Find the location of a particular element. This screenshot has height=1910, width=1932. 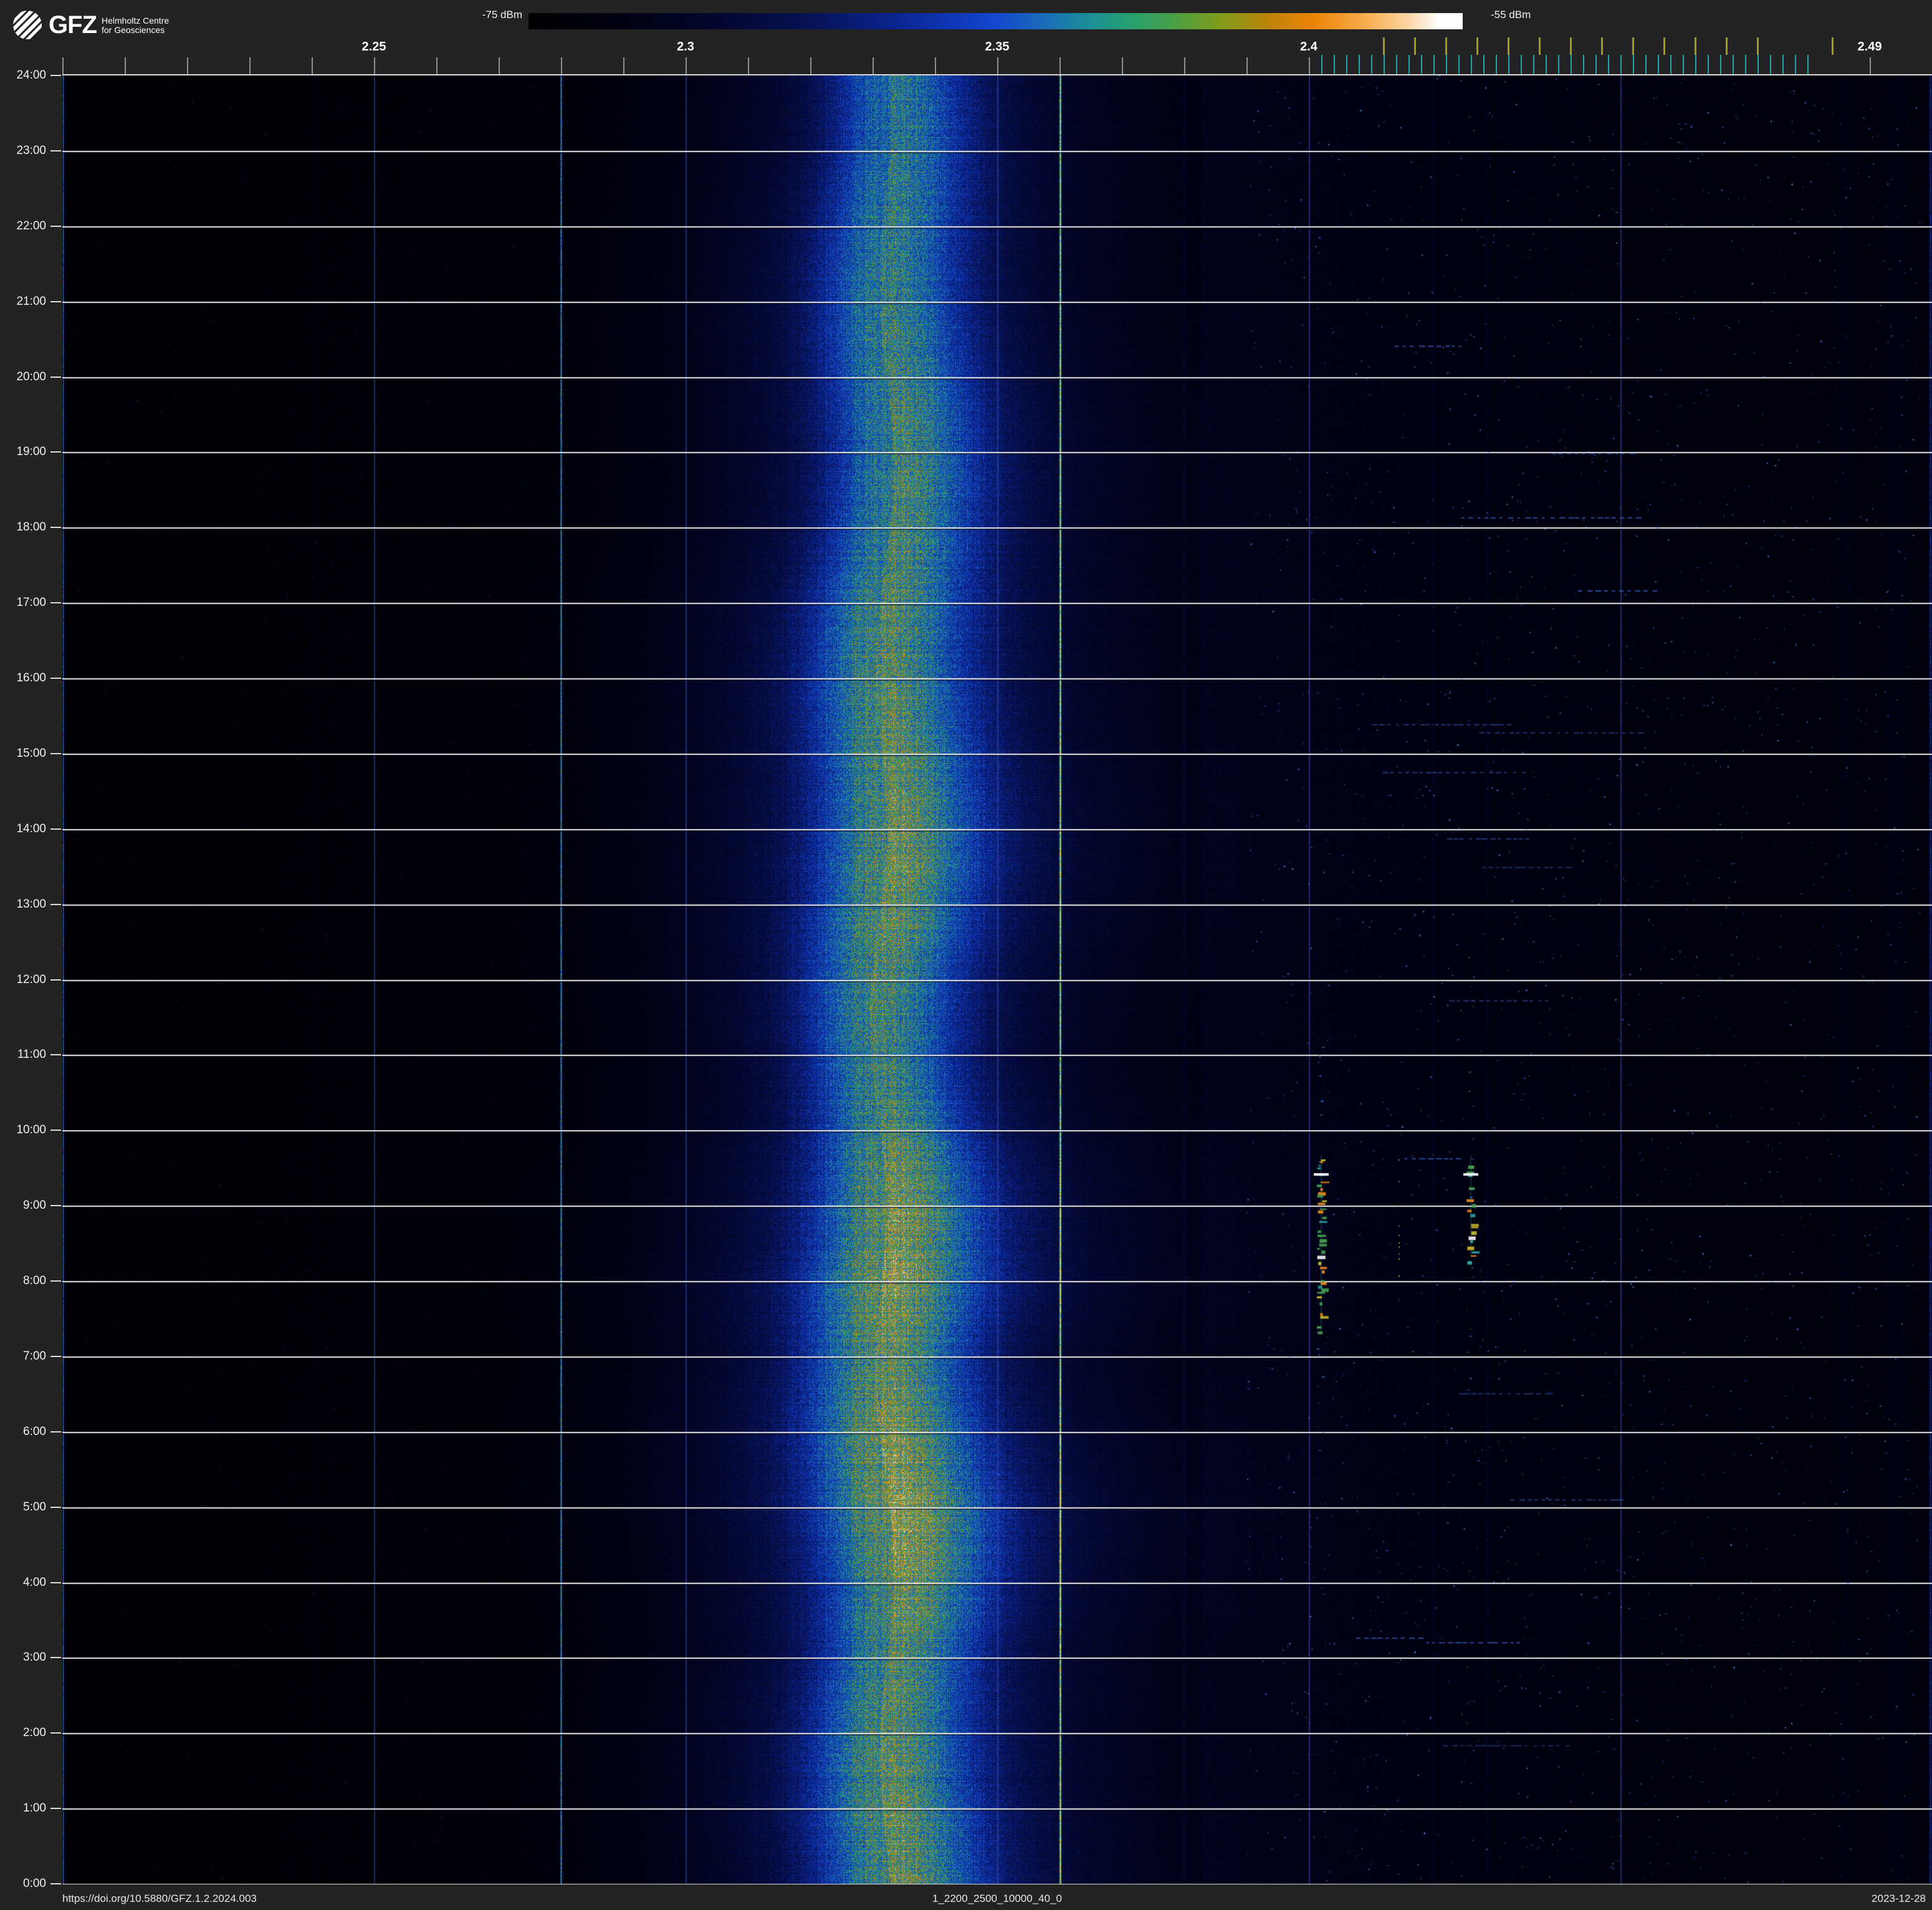

hour-label: 18:00 is located at coordinates (31, 527).